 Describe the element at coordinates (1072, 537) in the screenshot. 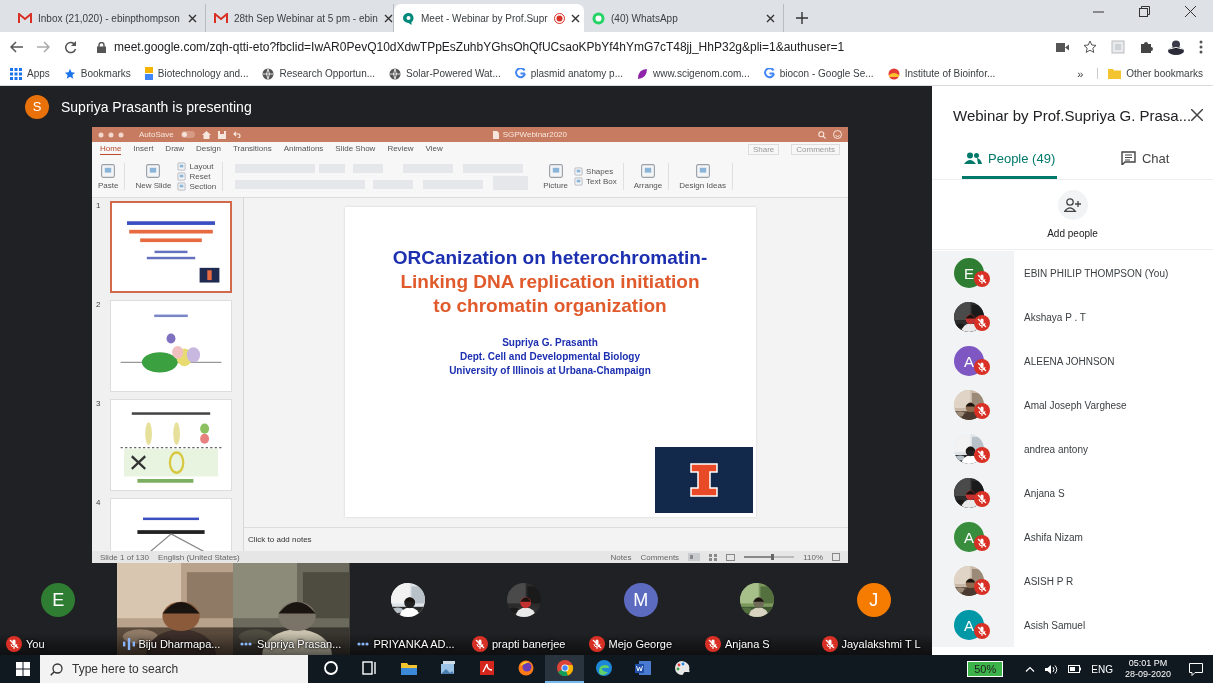

I see `participant-row: A Ashifa Nizam` at that location.